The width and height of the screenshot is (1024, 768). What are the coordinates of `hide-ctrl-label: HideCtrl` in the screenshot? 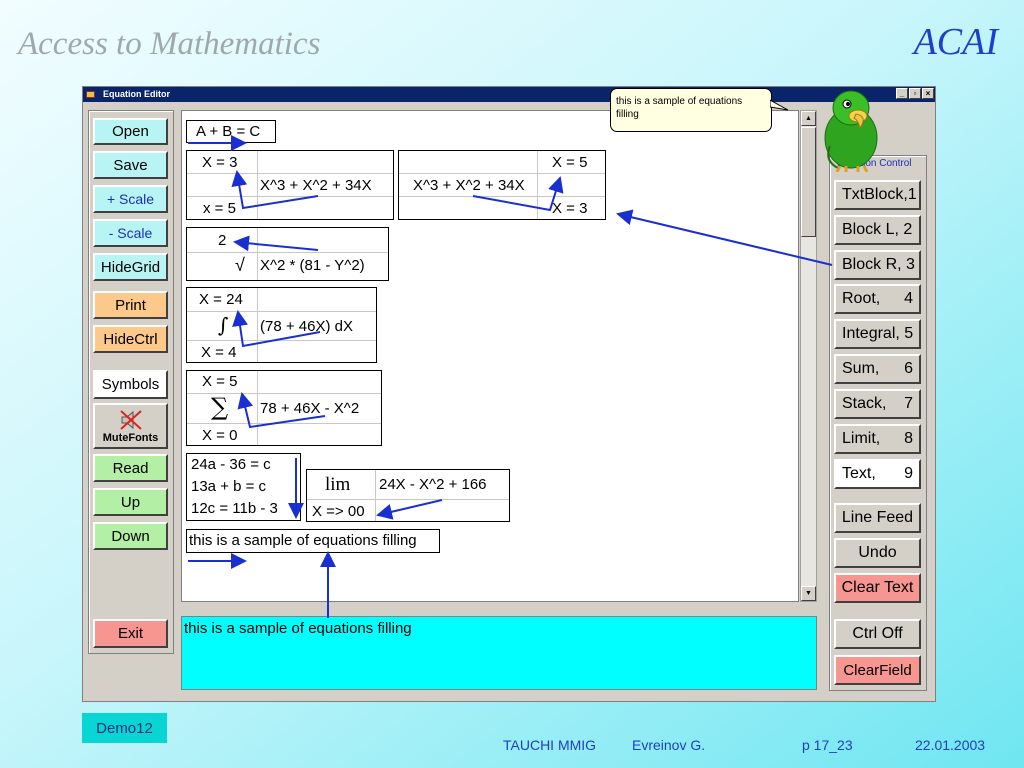 It's located at (130, 339).